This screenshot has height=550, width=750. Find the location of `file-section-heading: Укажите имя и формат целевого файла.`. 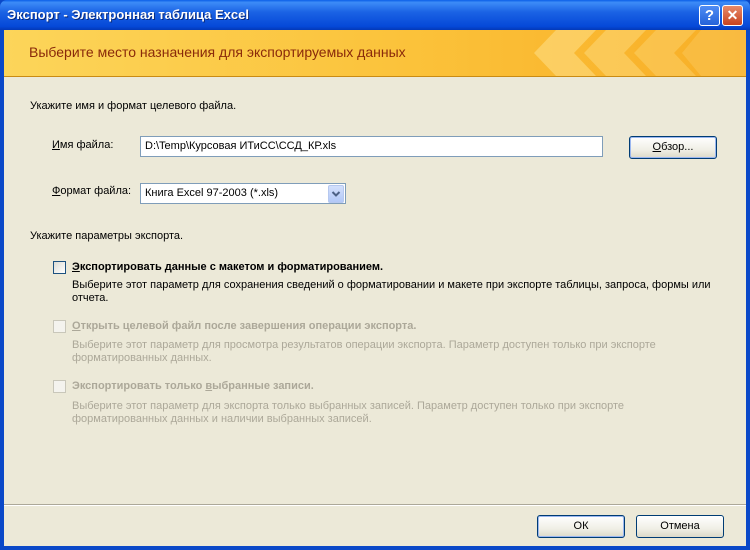

file-section-heading: Укажите имя и формат целевого файла. is located at coordinates (133, 106).